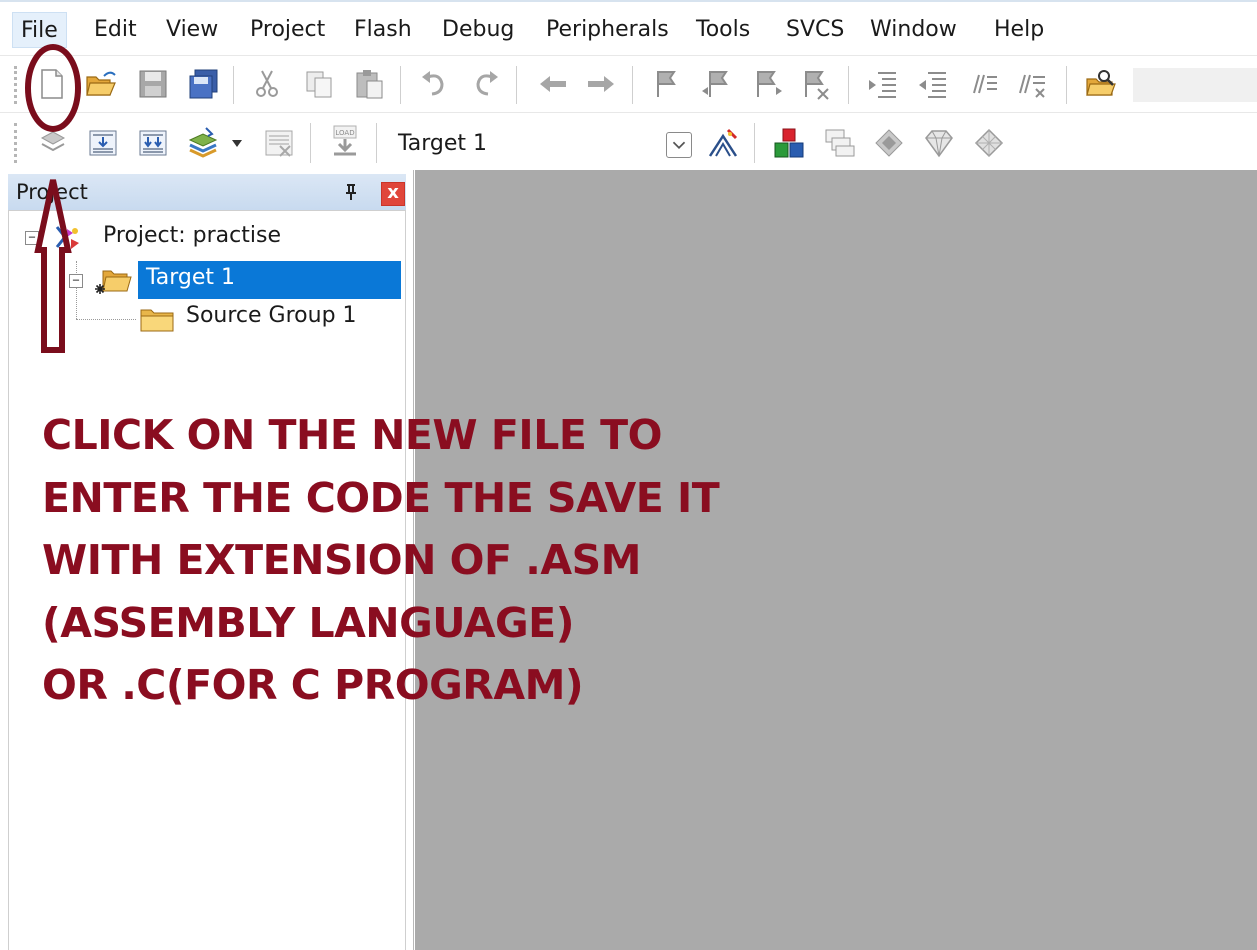 The image size is (1257, 950). I want to click on save-icon, so click(153, 84).